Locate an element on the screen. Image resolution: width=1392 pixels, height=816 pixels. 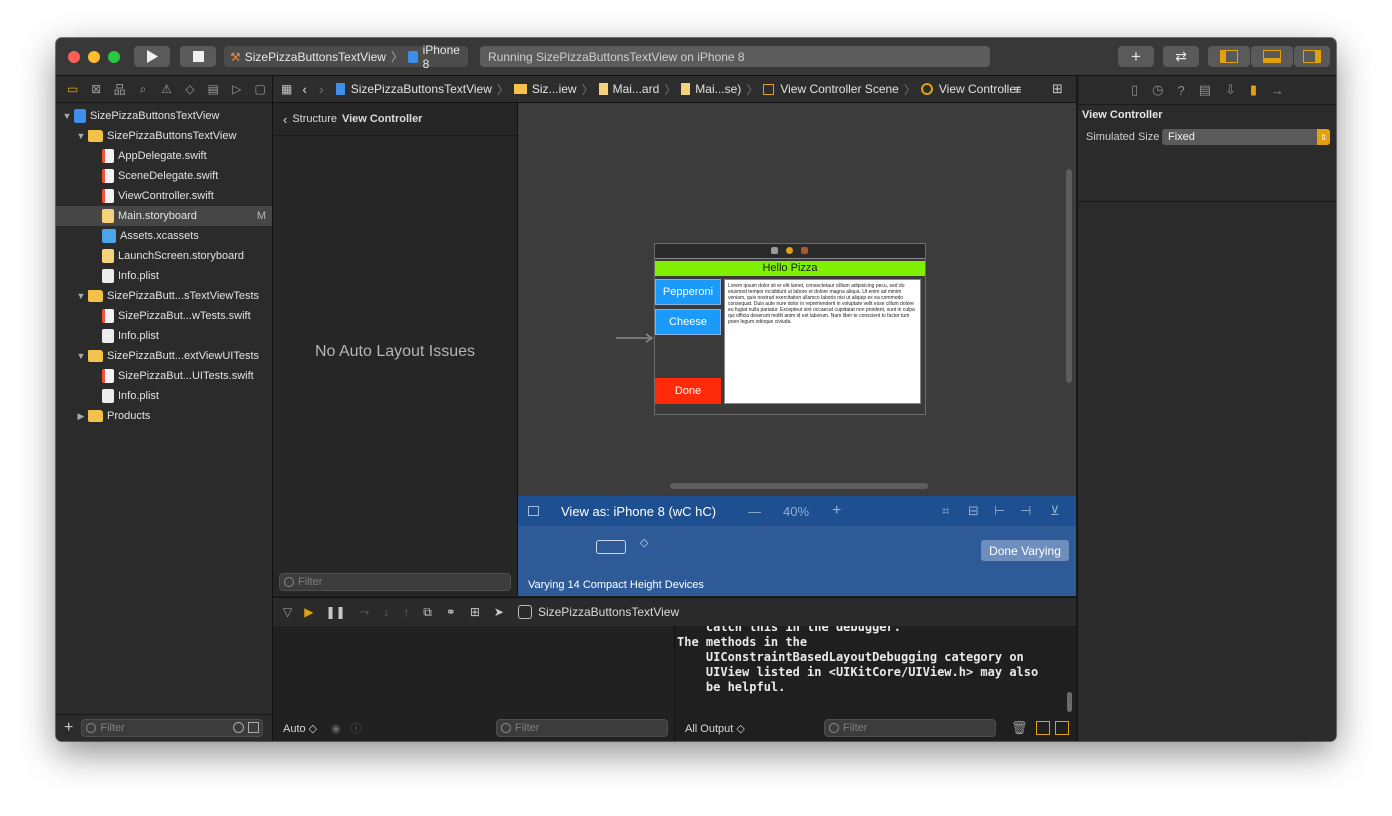
output-selector: All Output ◇ is located at coordinates (715, 728).